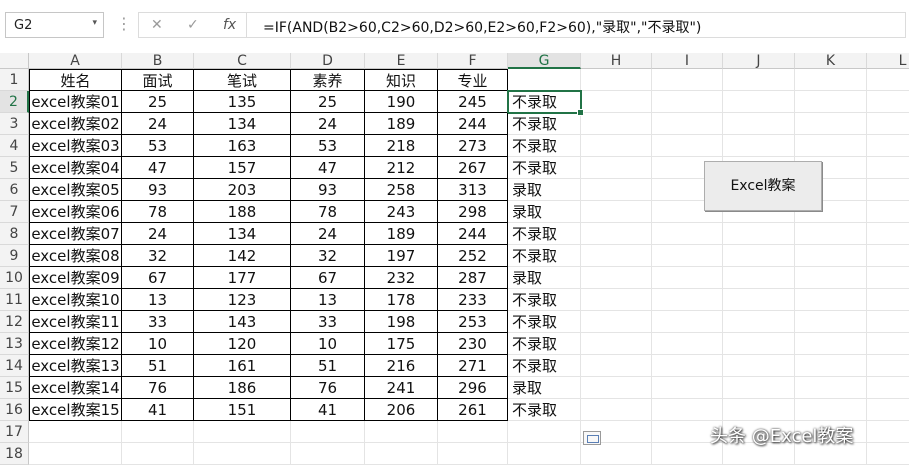 The height and width of the screenshot is (465, 909). Describe the element at coordinates (158, 212) in the screenshot. I see `table-cell: 78` at that location.